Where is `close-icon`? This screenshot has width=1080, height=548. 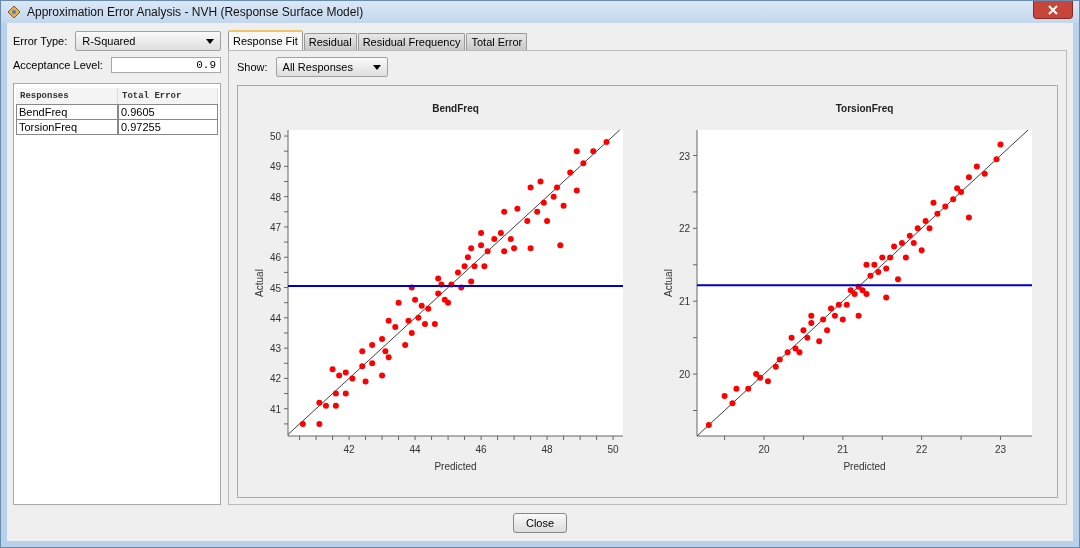 close-icon is located at coordinates (1053, 9).